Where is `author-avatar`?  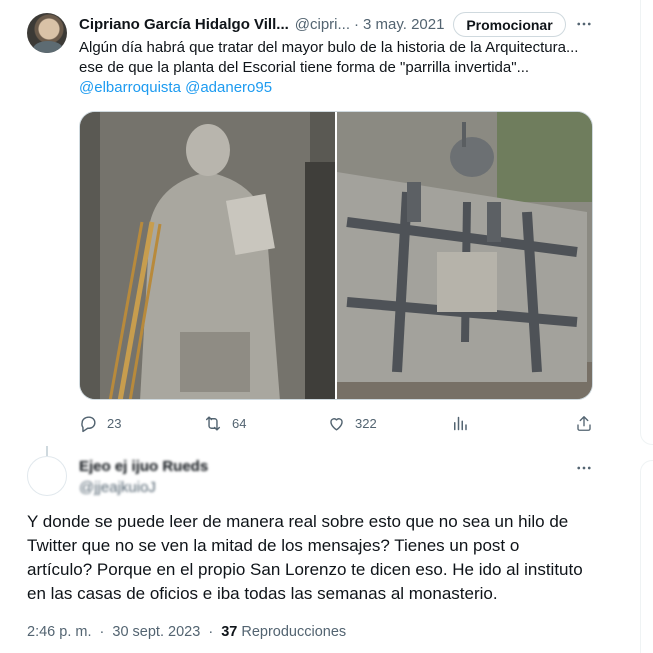 author-avatar is located at coordinates (47, 33).